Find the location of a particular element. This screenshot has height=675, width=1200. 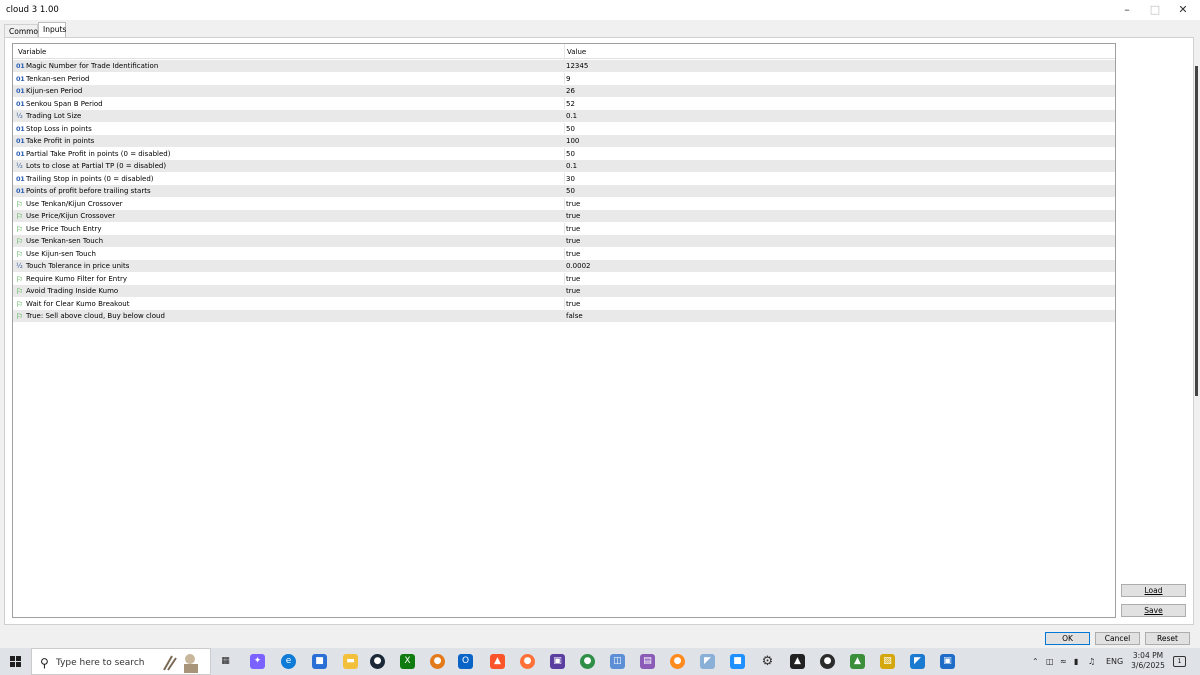

table-row: ⚐ Avoid Trading Inside Kumo true is located at coordinates (564, 291).